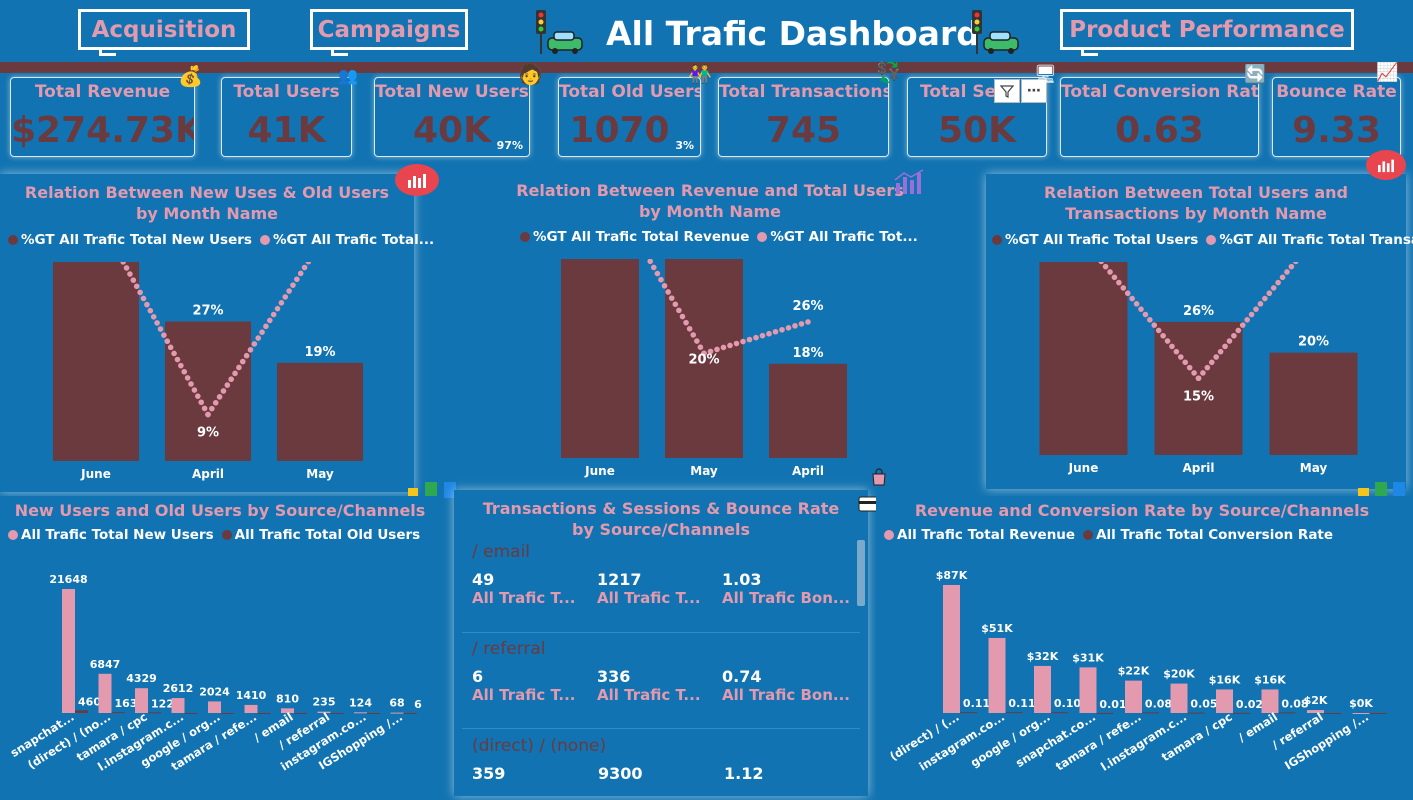  Describe the element at coordinates (1088, 657) in the screenshot. I see `bar-data-label: $31K` at that location.